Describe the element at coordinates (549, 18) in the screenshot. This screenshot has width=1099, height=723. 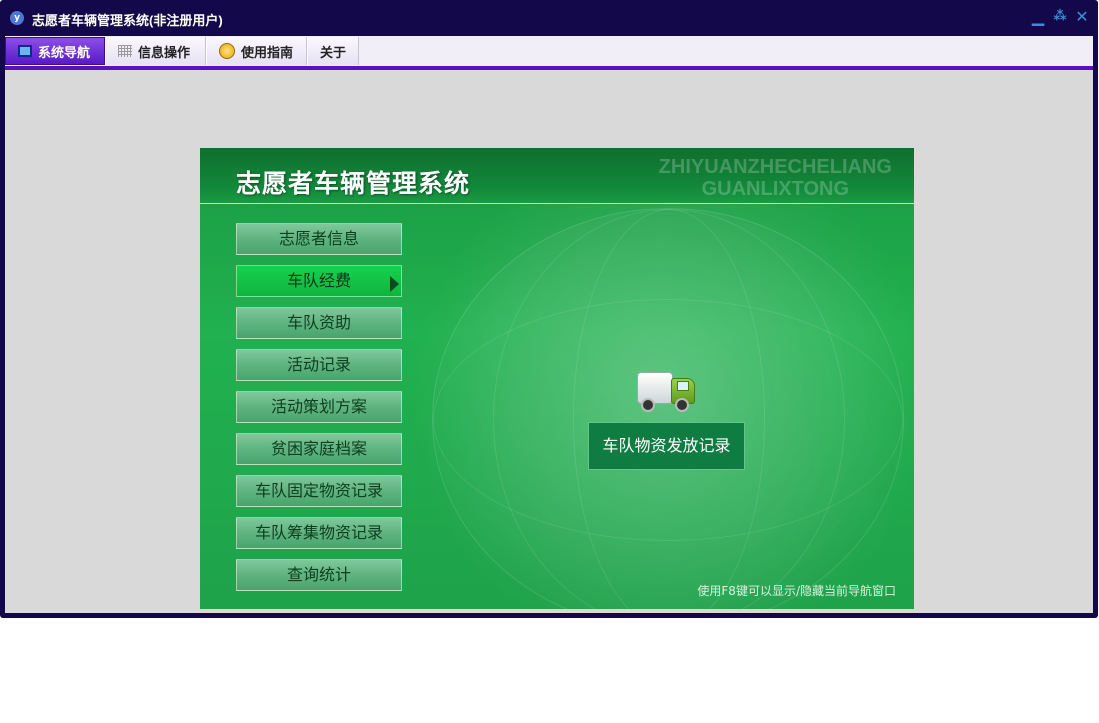
I see `title-bar: y 志愿者车辆管理系统(非注册用户) ▁ ⁂ ✕` at that location.